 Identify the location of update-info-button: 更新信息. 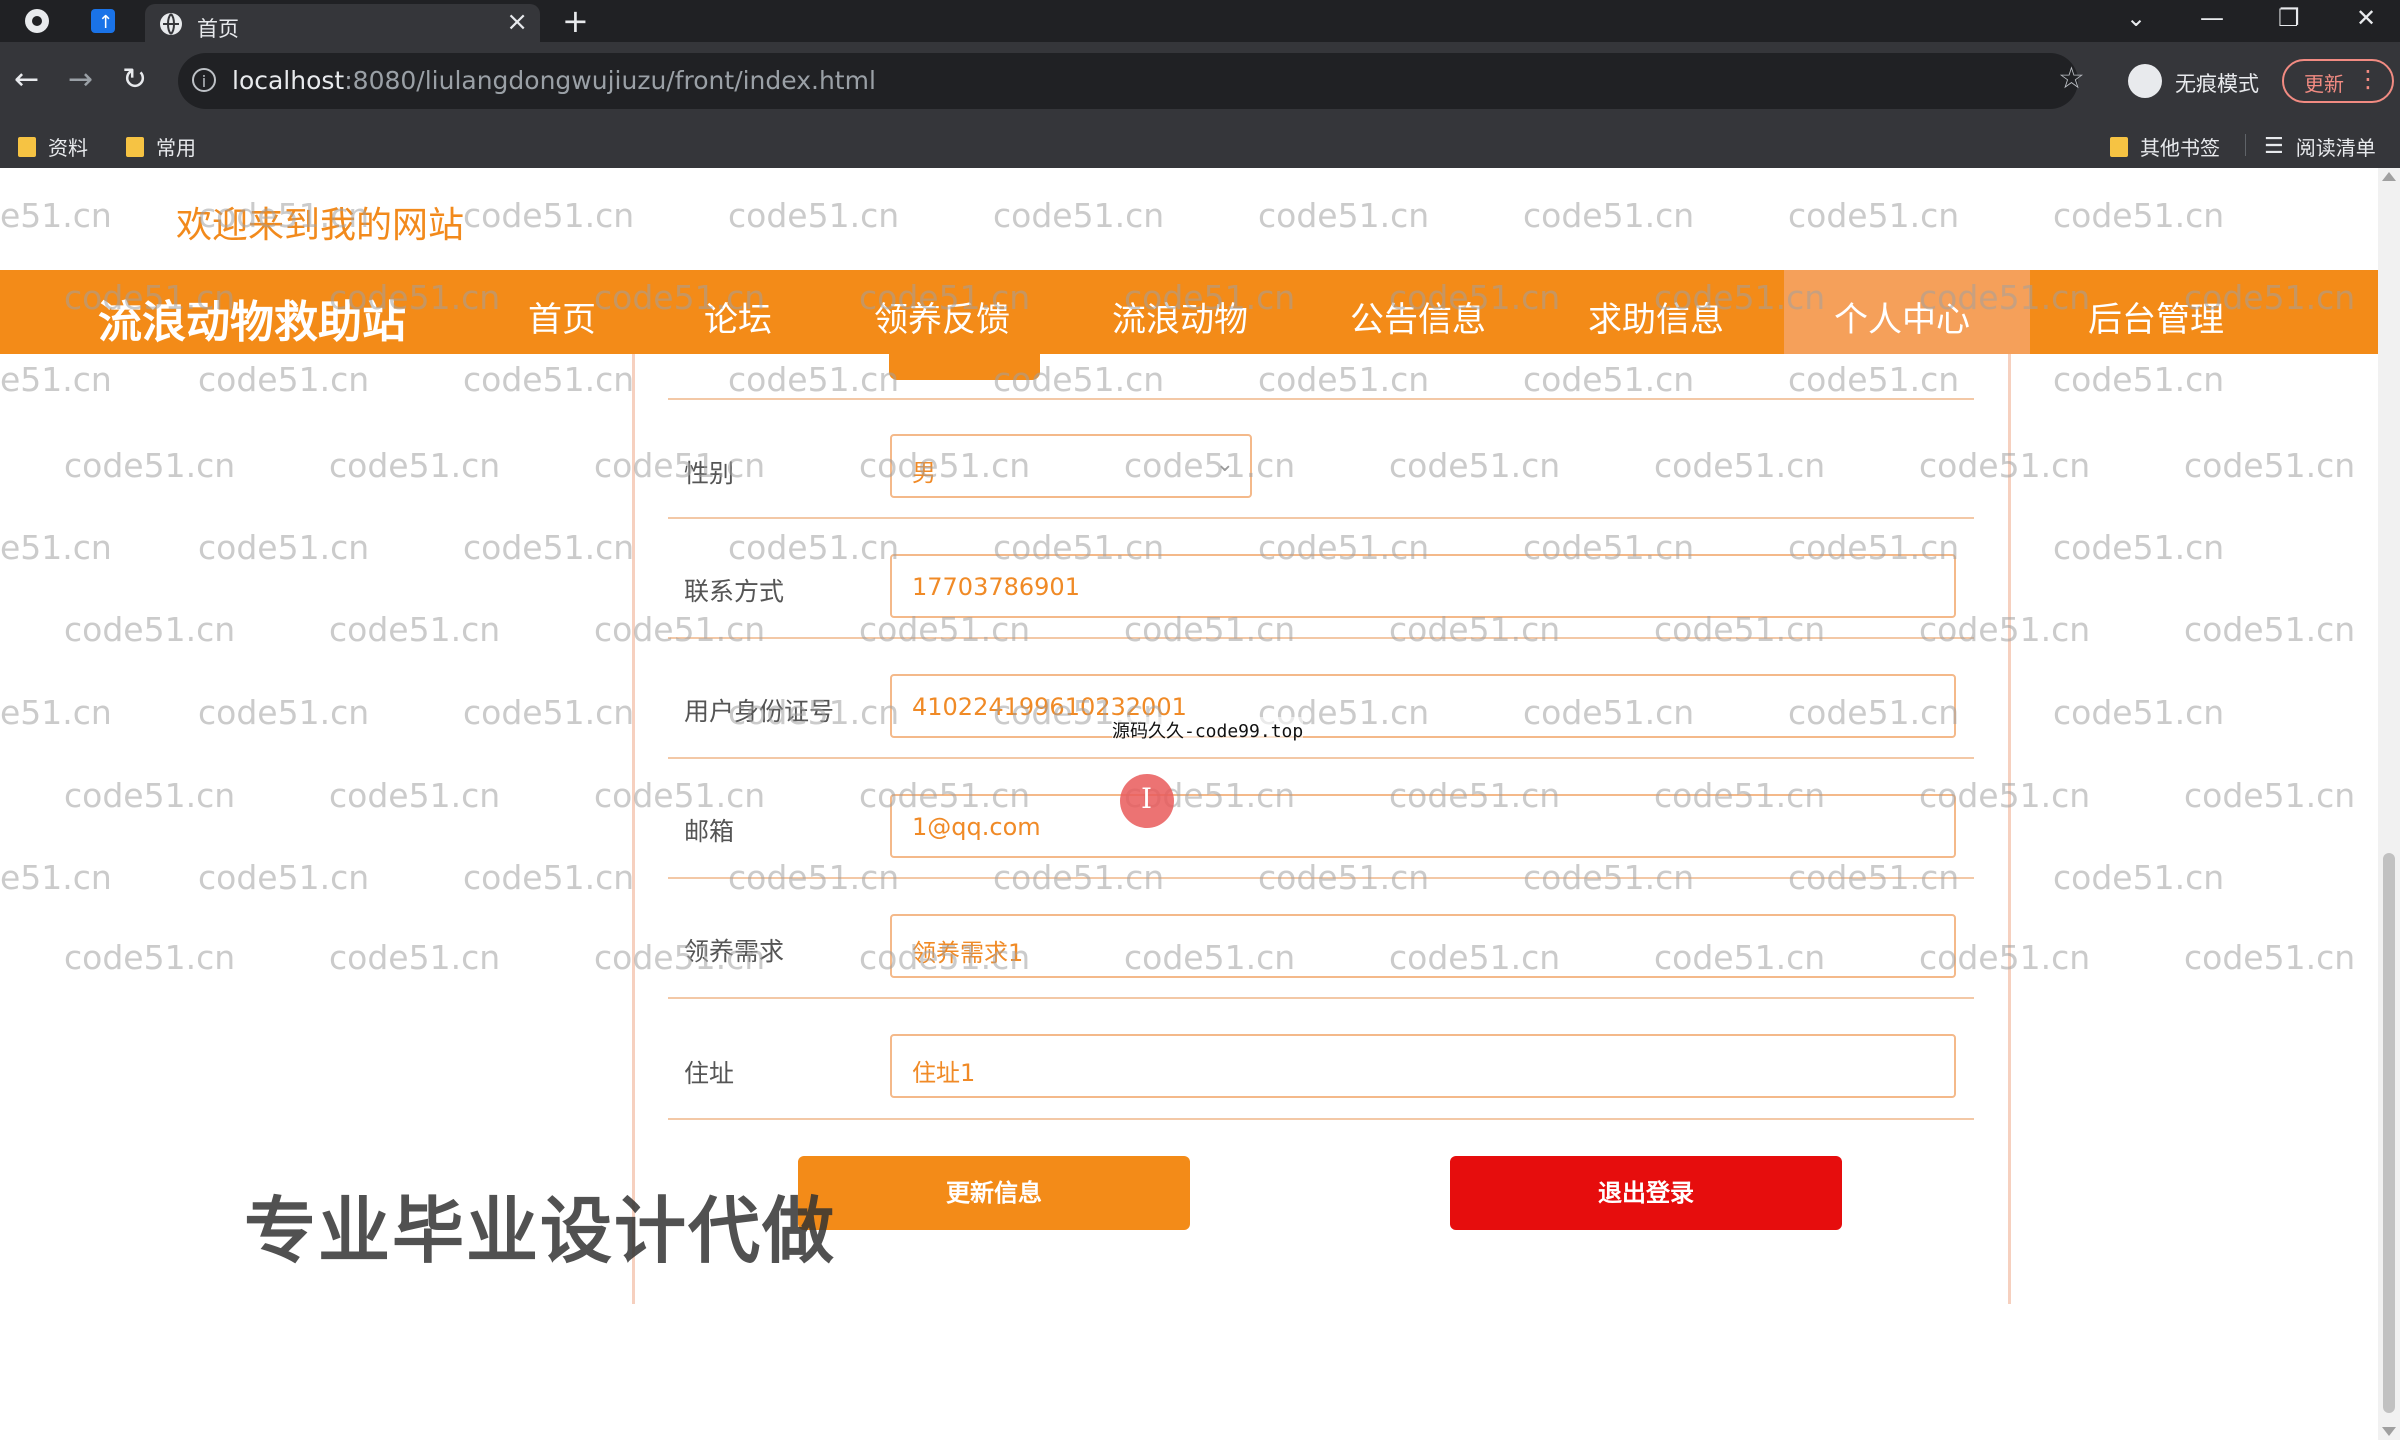
(994, 1193).